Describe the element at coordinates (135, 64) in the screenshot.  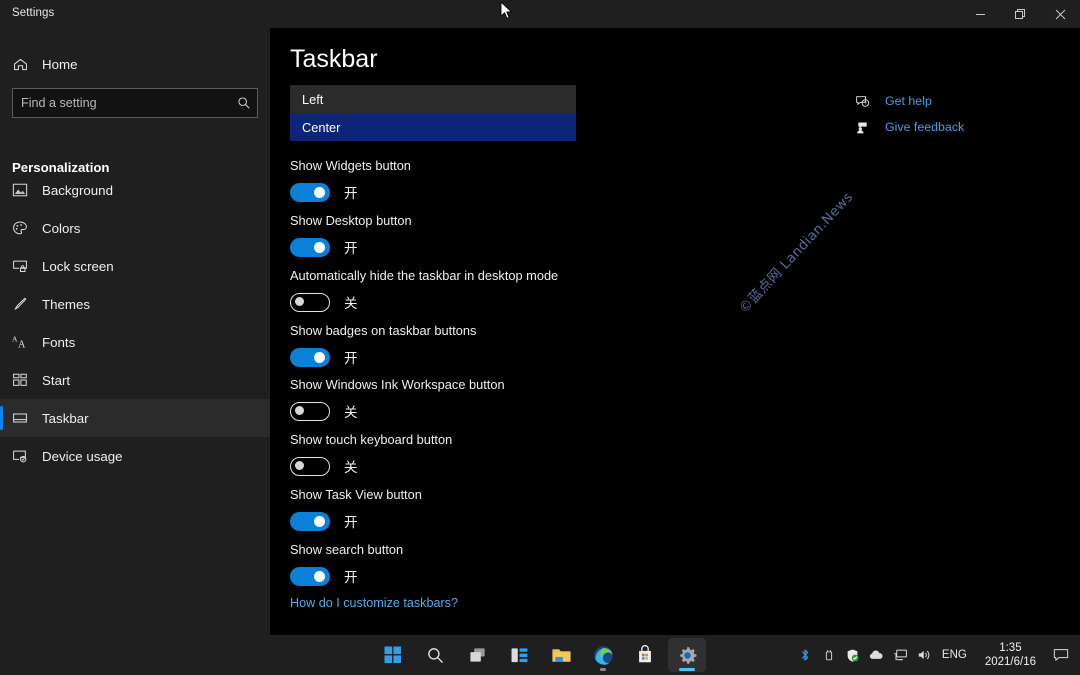
I see `sidebar-item-home: Home` at that location.